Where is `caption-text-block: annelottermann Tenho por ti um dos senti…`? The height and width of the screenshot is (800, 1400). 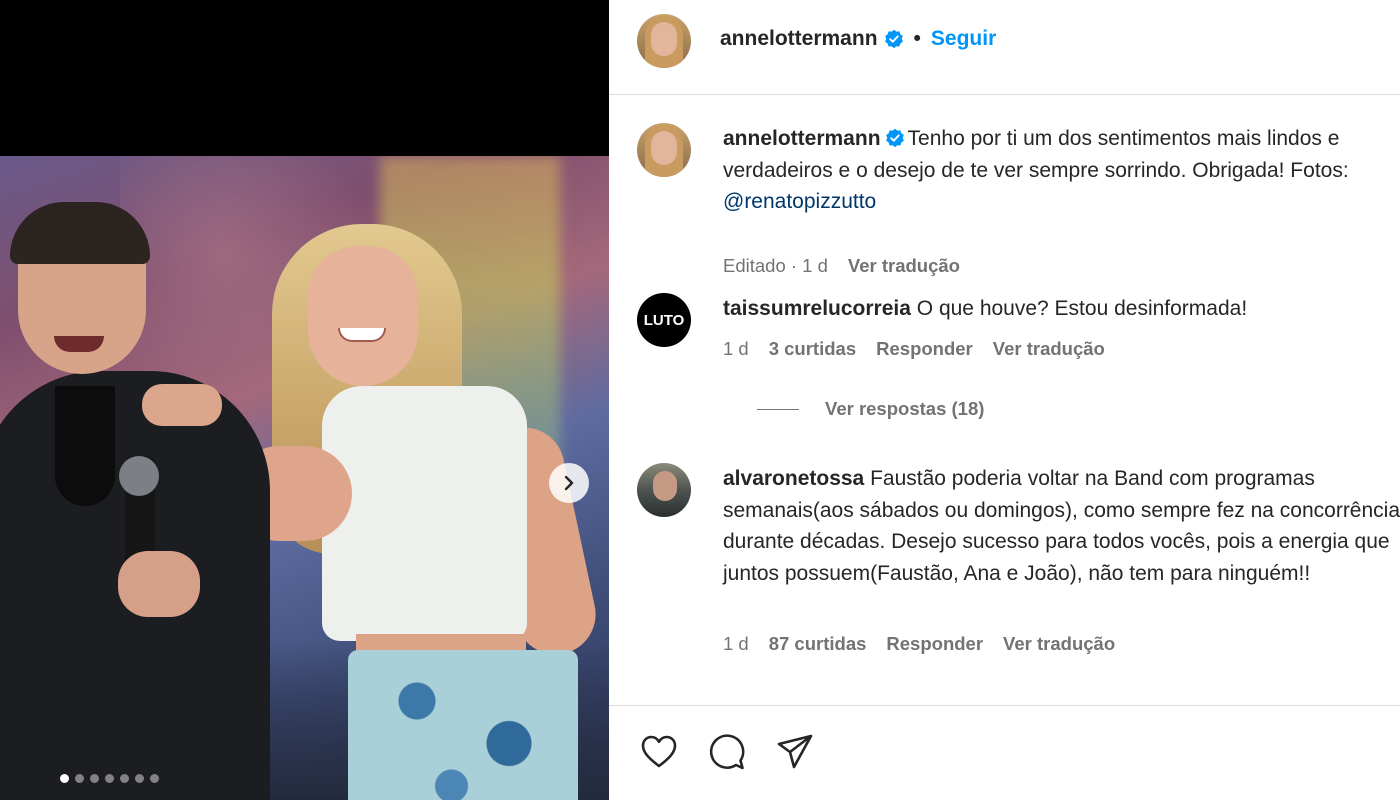
caption-text-block: annelottermann Tenho por ti um dos senti… is located at coordinates (1061, 170).